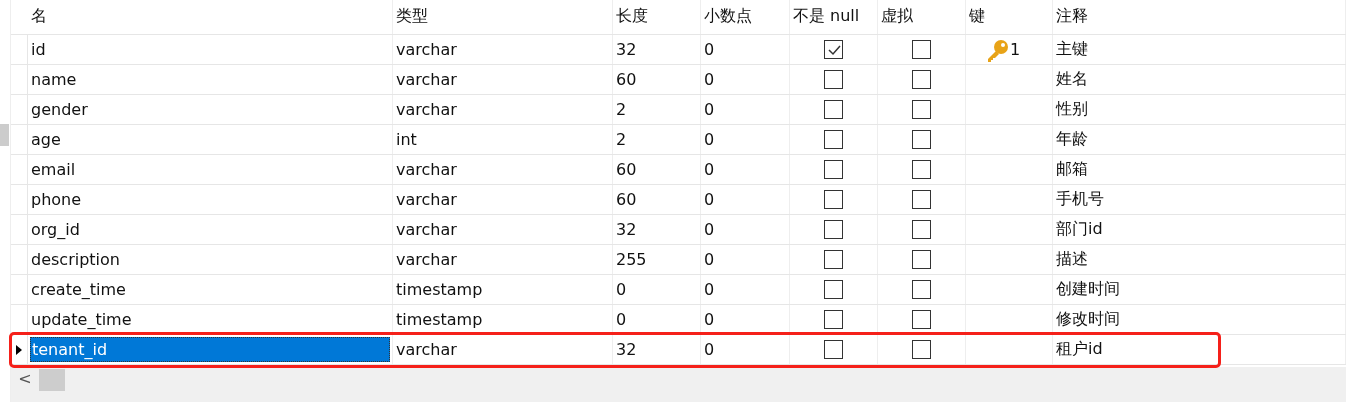 The height and width of the screenshot is (402, 1346). I want to click on table-cell: name, so click(54, 79).